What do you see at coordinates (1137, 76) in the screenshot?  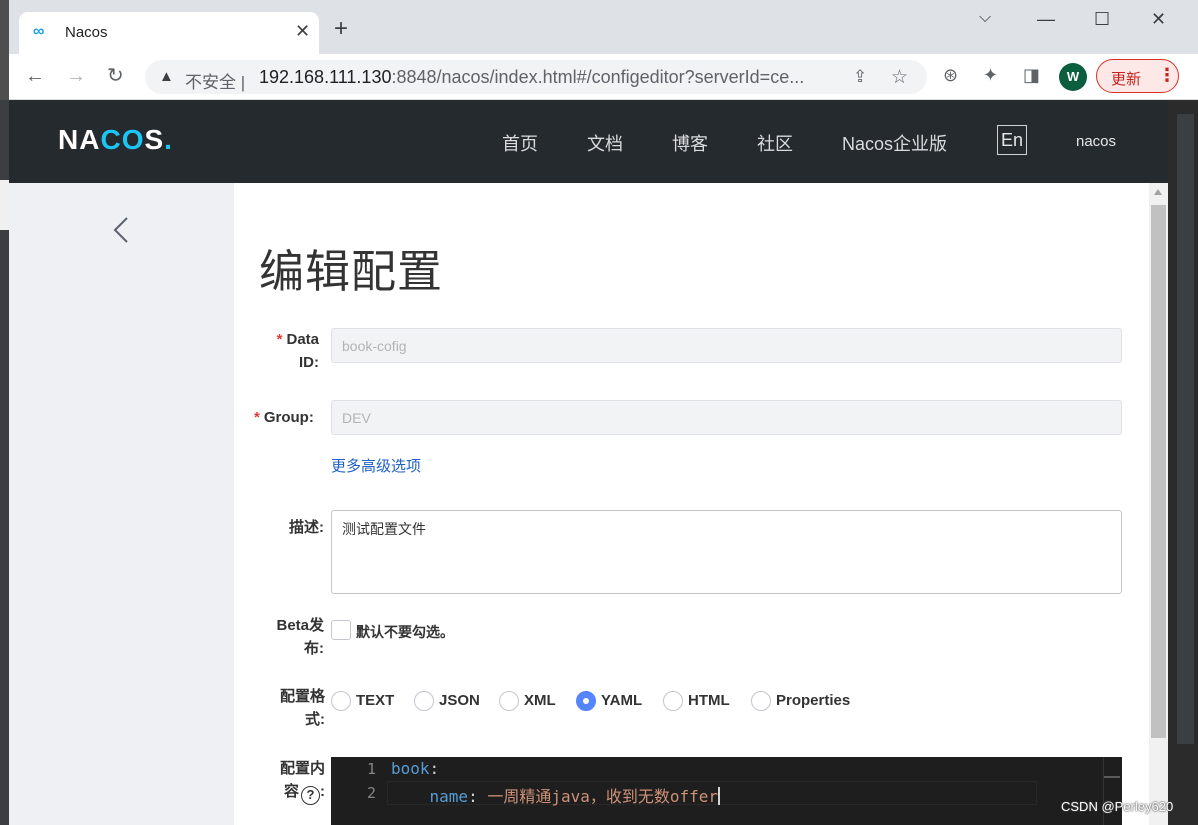 I see `update-button: 更新 ⋮` at bounding box center [1137, 76].